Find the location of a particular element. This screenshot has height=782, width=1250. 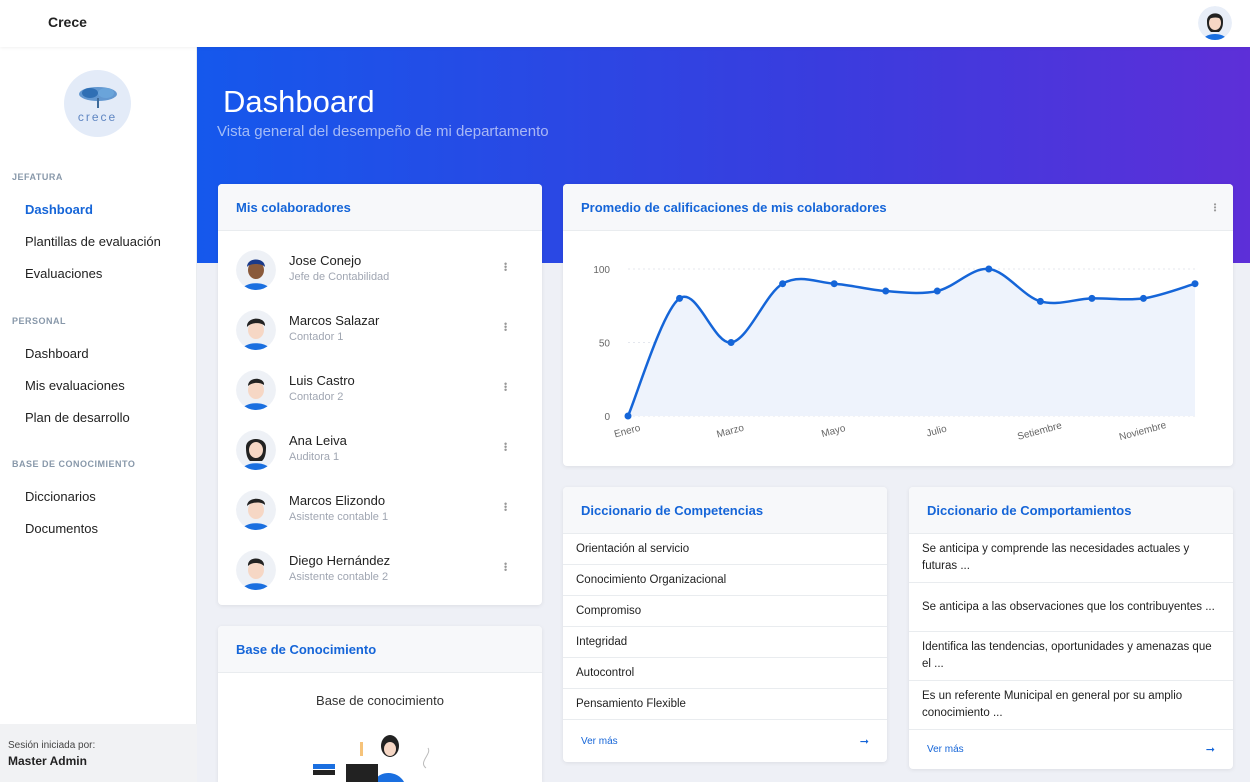

logo-text: crece is located at coordinates (97, 116).